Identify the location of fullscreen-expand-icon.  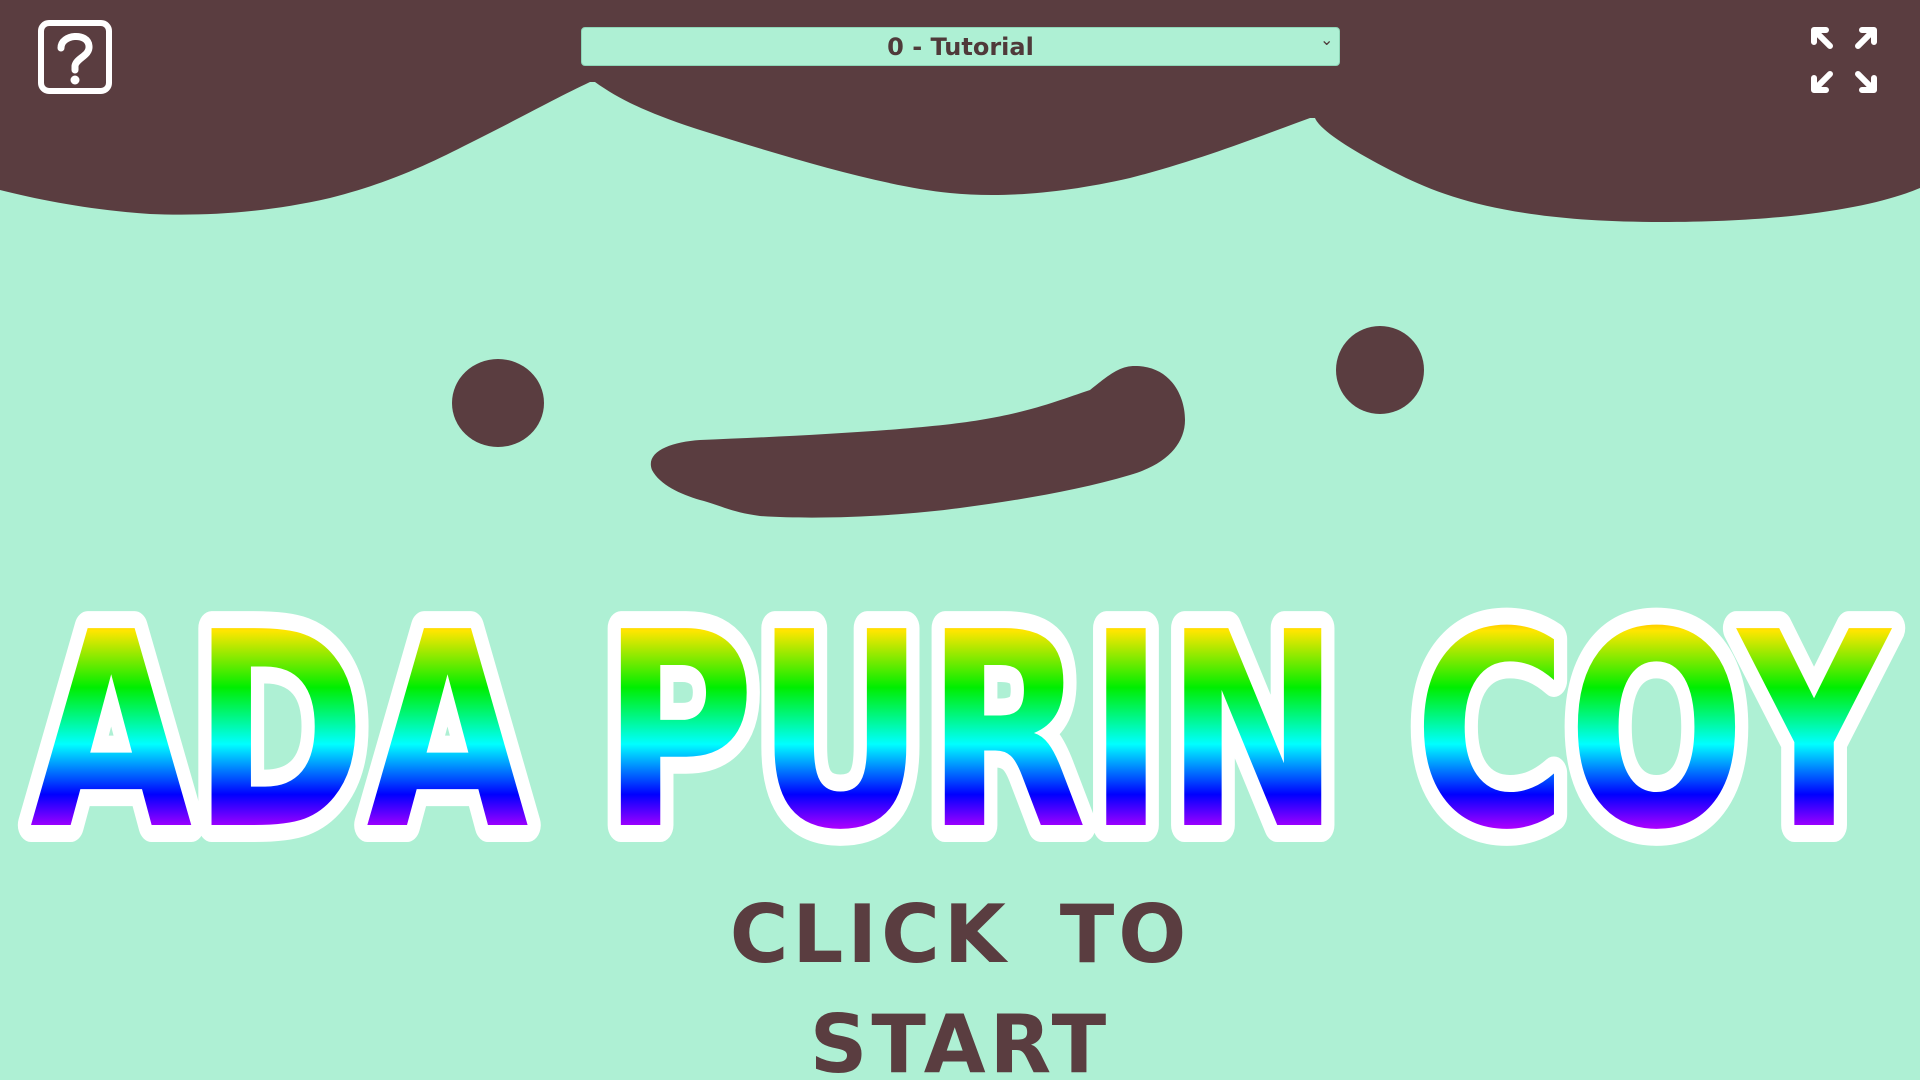
(1844, 60).